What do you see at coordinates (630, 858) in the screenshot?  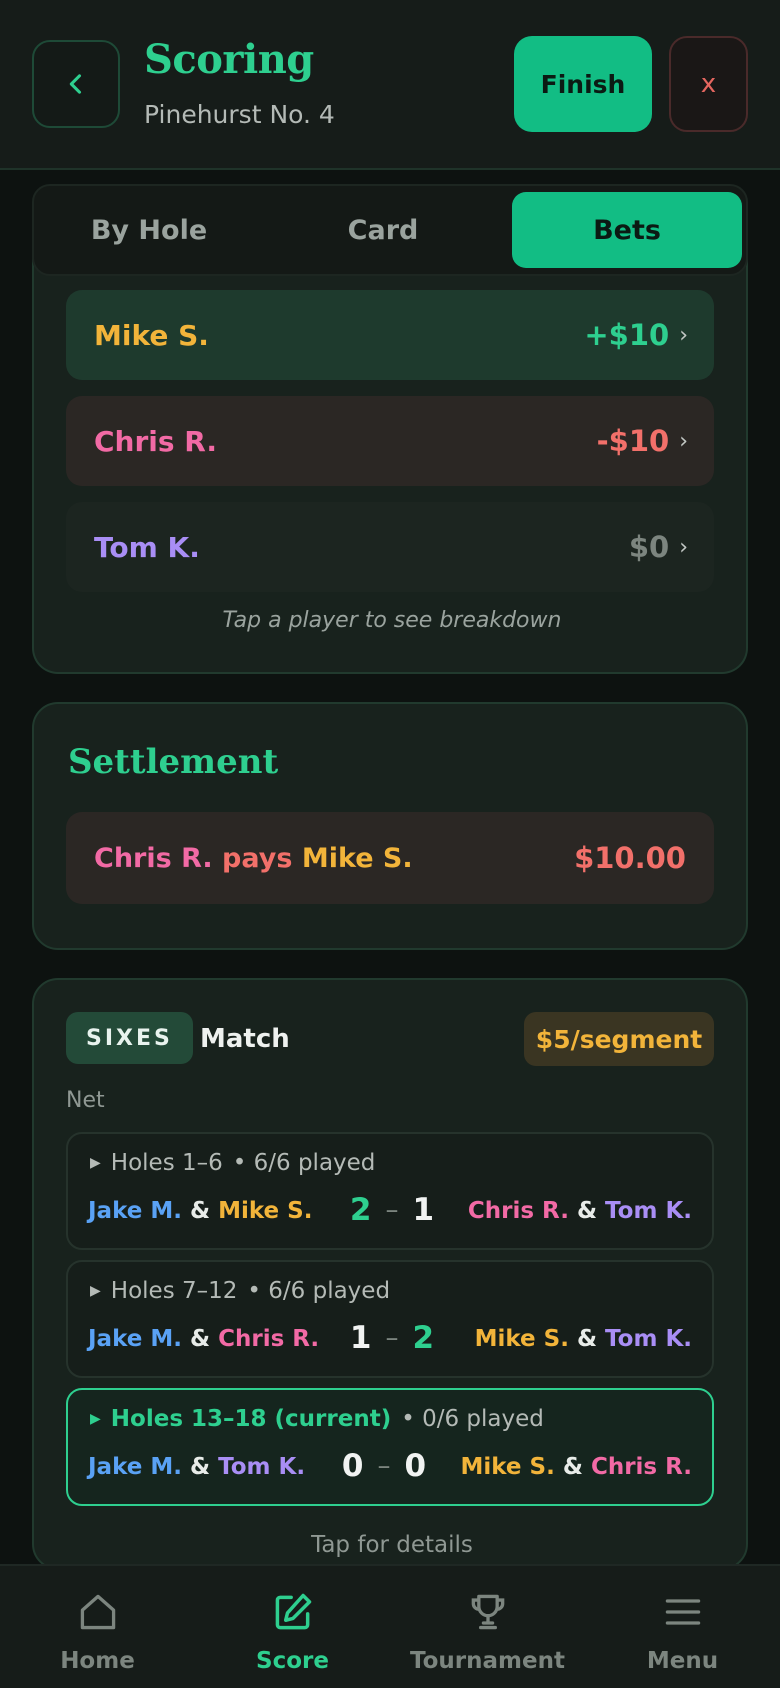 I see `settlement-amount: $10.00` at bounding box center [630, 858].